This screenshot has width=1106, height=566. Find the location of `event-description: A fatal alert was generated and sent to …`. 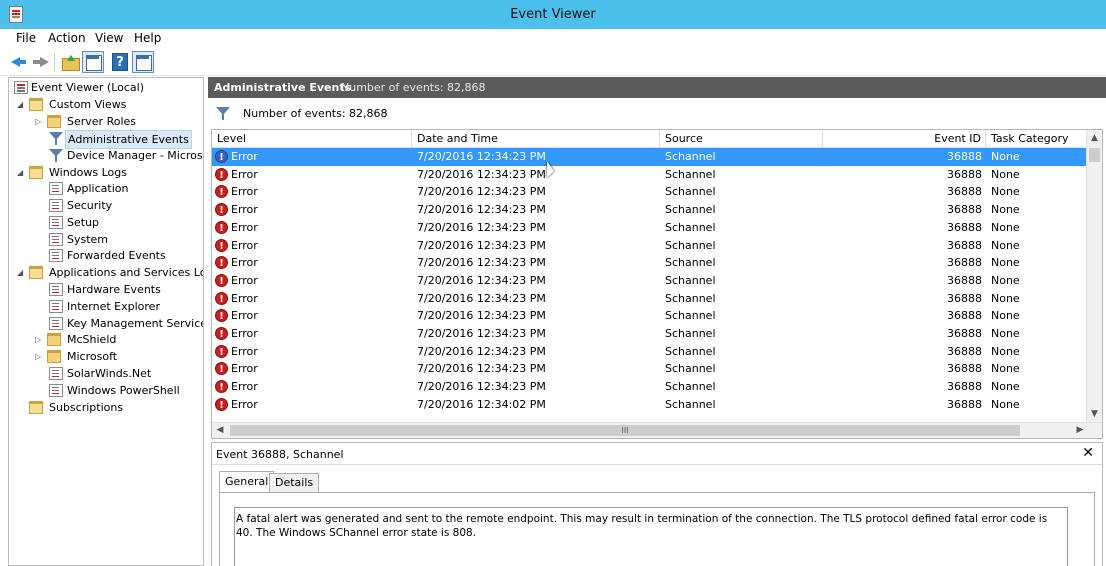

event-description: A fatal alert was generated and sent to … is located at coordinates (651, 536).